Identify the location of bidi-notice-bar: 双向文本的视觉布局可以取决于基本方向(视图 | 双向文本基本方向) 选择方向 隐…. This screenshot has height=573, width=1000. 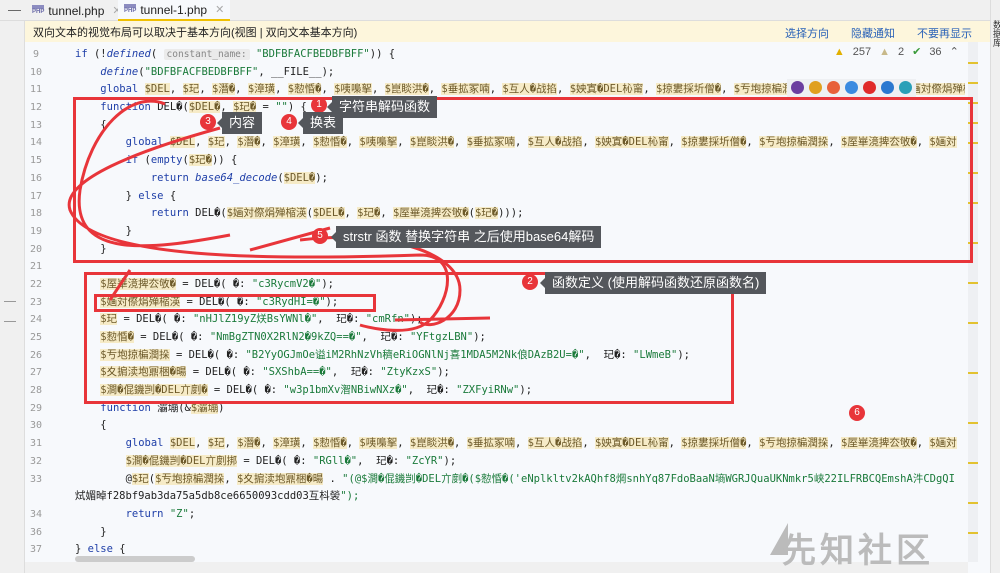
(507, 31).